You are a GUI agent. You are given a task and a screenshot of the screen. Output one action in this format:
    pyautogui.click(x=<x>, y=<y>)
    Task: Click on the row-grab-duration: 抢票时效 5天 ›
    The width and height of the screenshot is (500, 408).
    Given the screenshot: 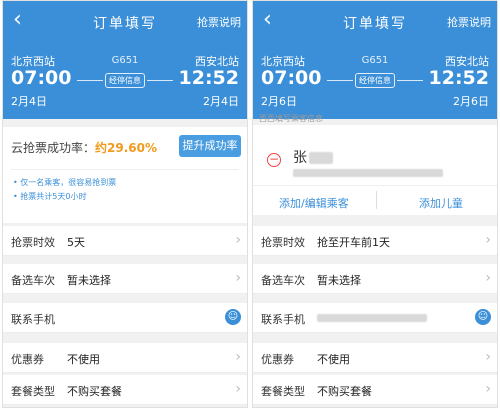 What is the action you would take?
    pyautogui.click(x=125, y=241)
    